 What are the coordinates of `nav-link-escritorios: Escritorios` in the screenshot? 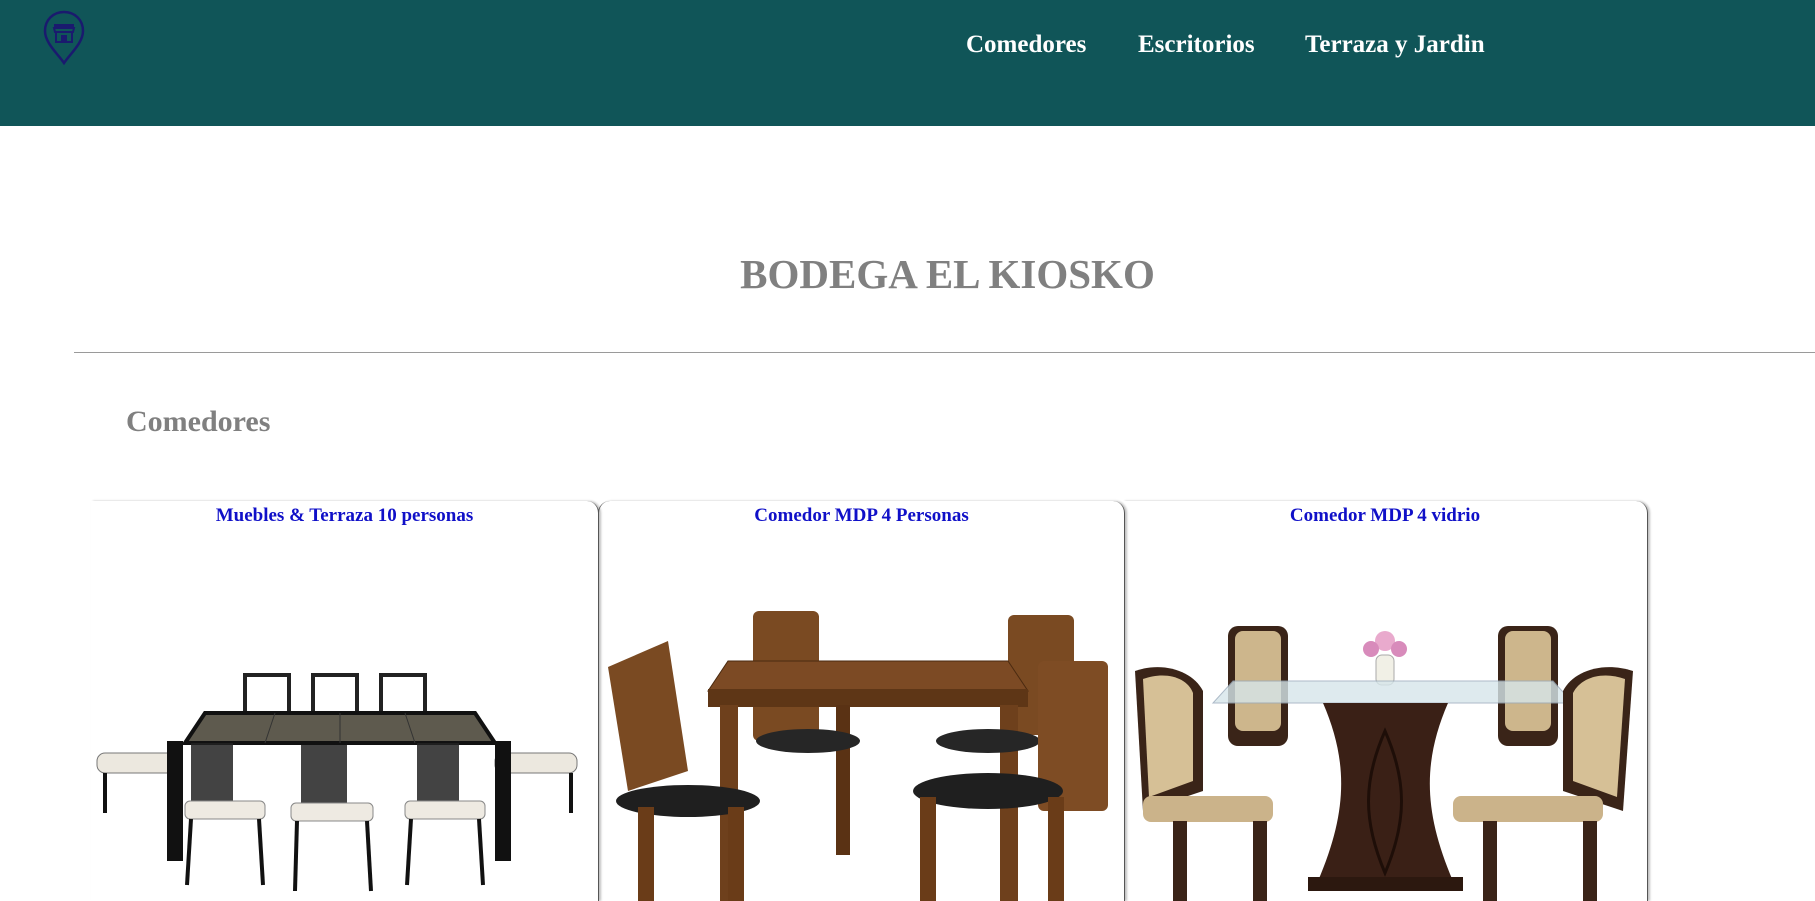 It's located at (1196, 45).